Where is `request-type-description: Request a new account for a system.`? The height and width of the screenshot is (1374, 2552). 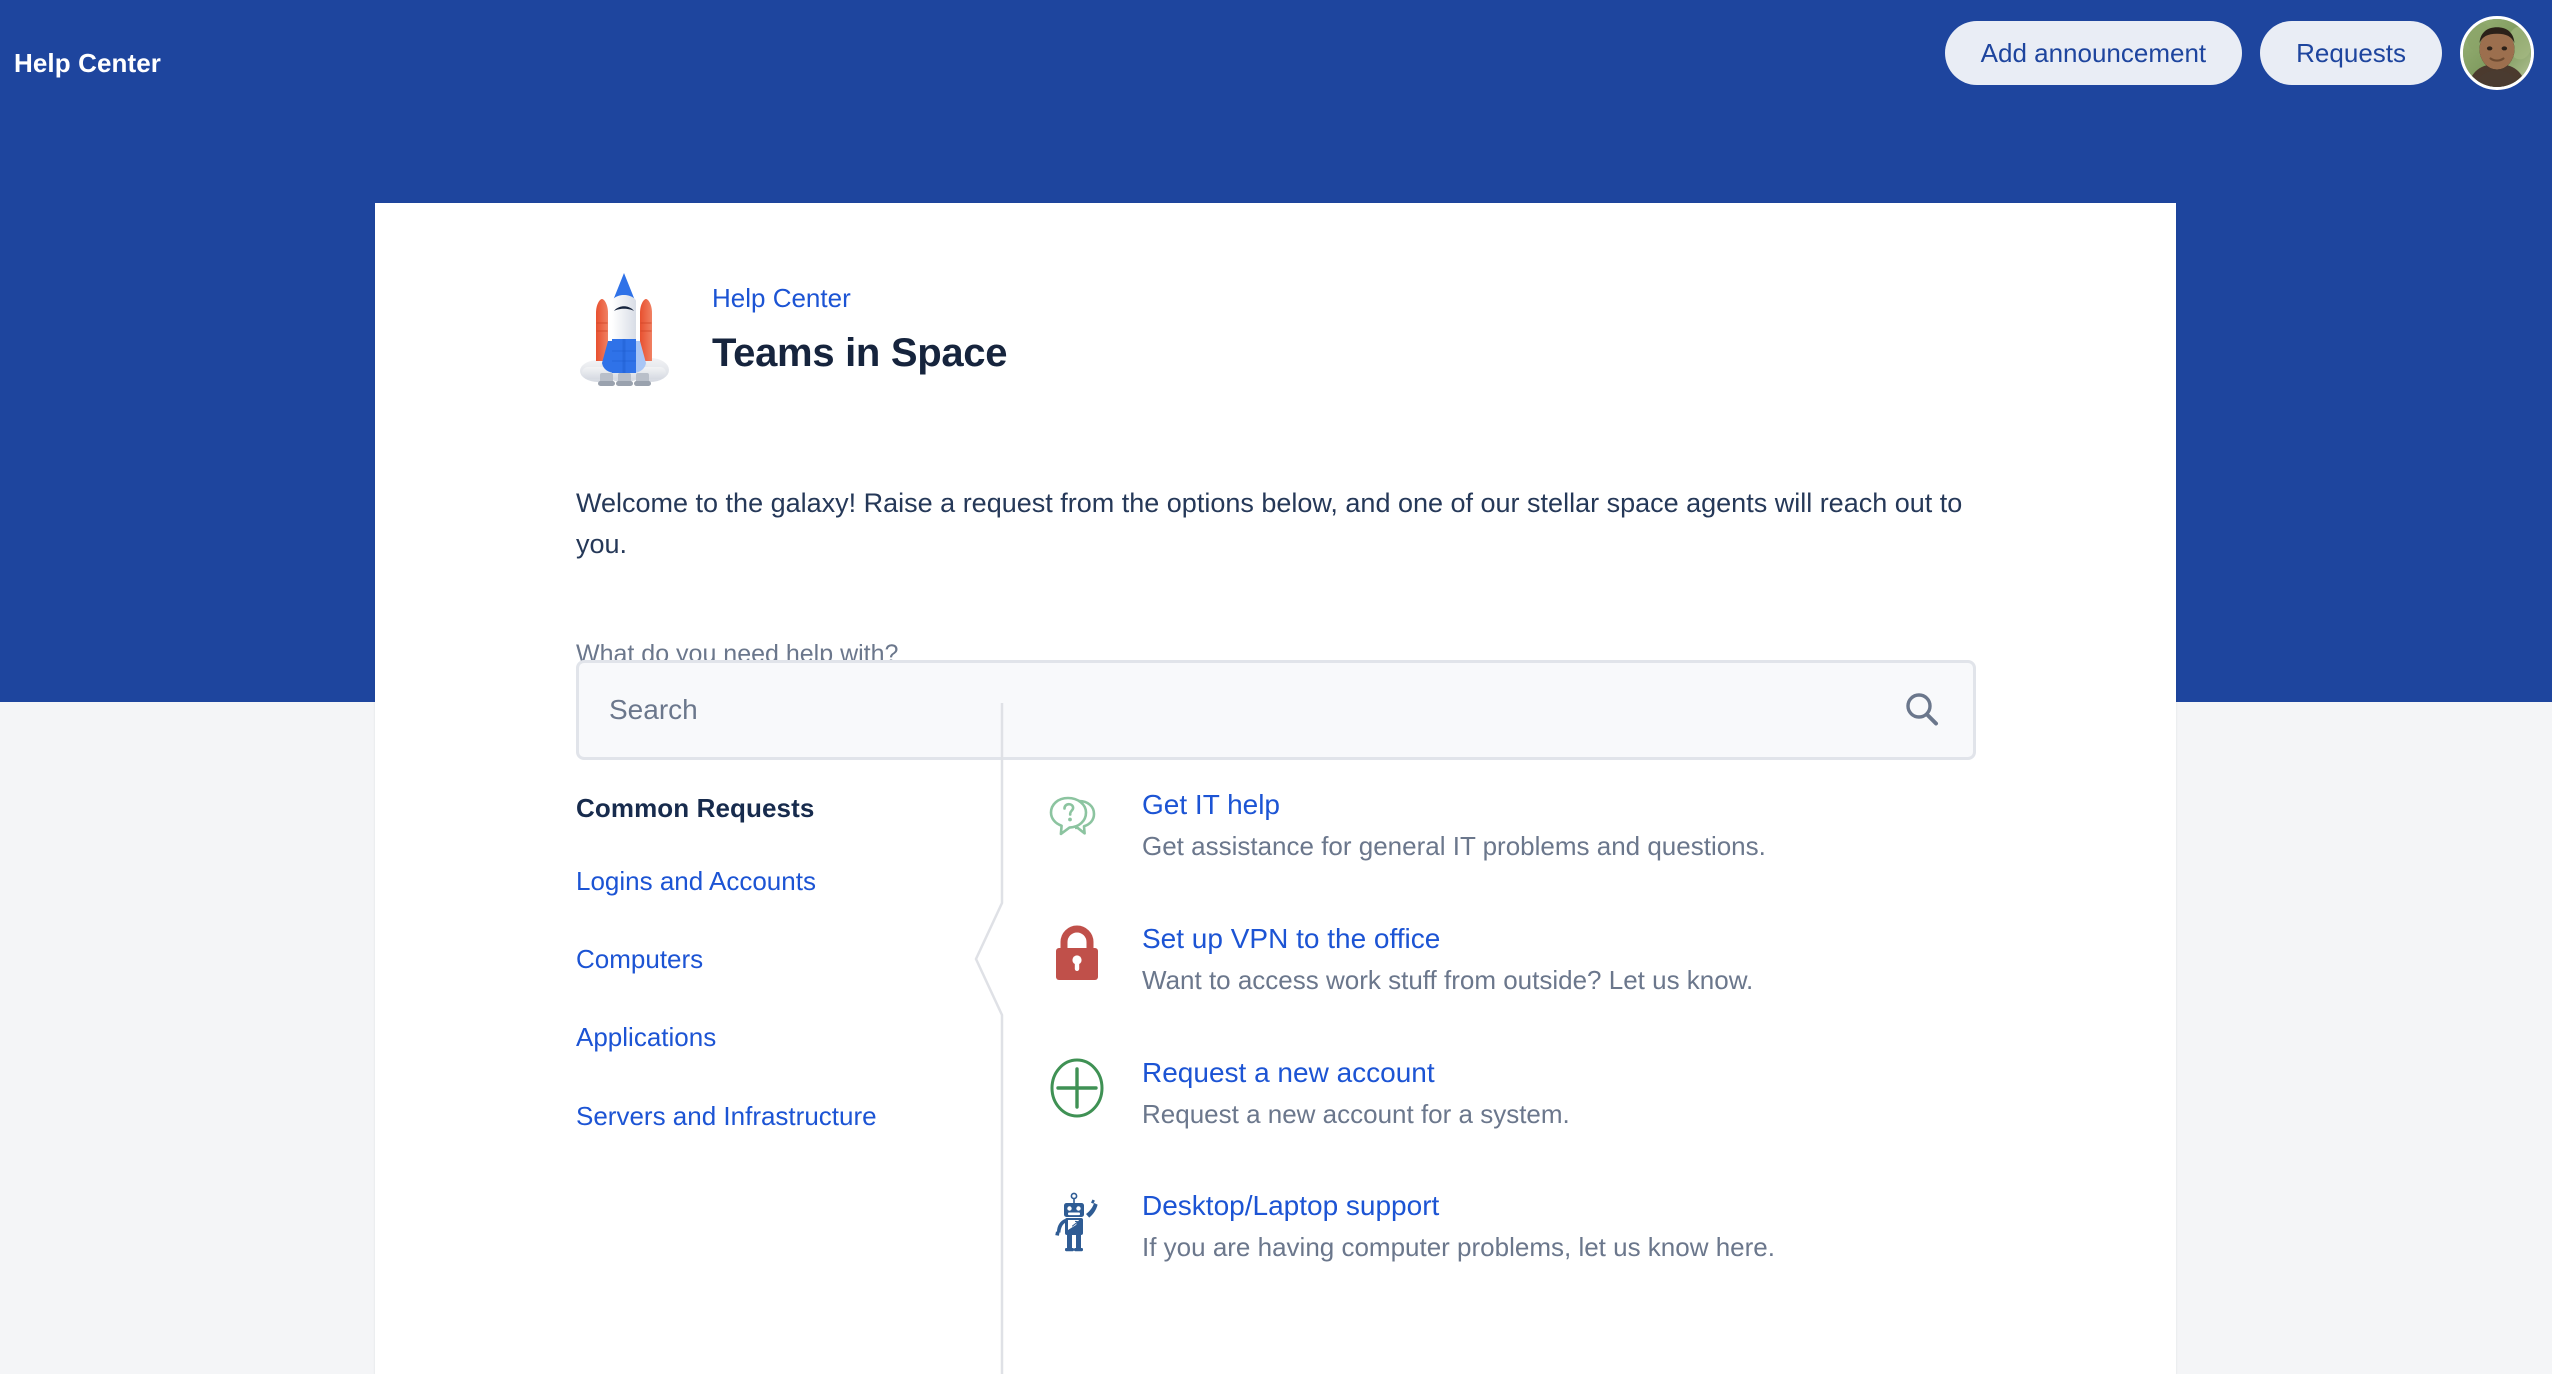
request-type-description: Request a new account for a system. is located at coordinates (1356, 1113).